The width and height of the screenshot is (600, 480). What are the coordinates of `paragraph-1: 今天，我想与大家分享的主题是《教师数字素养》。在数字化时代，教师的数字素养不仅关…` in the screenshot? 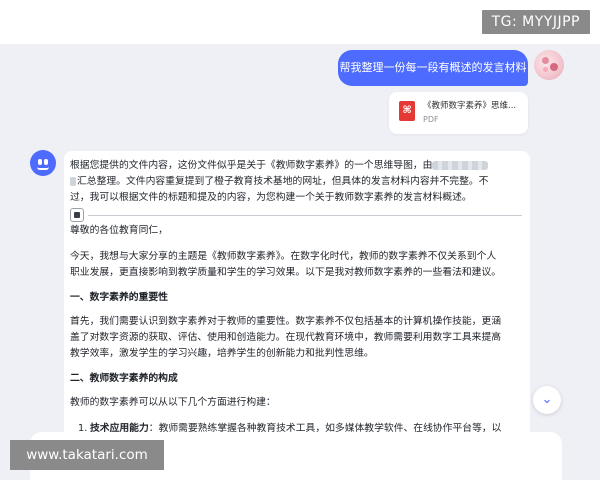 It's located at (296, 265).